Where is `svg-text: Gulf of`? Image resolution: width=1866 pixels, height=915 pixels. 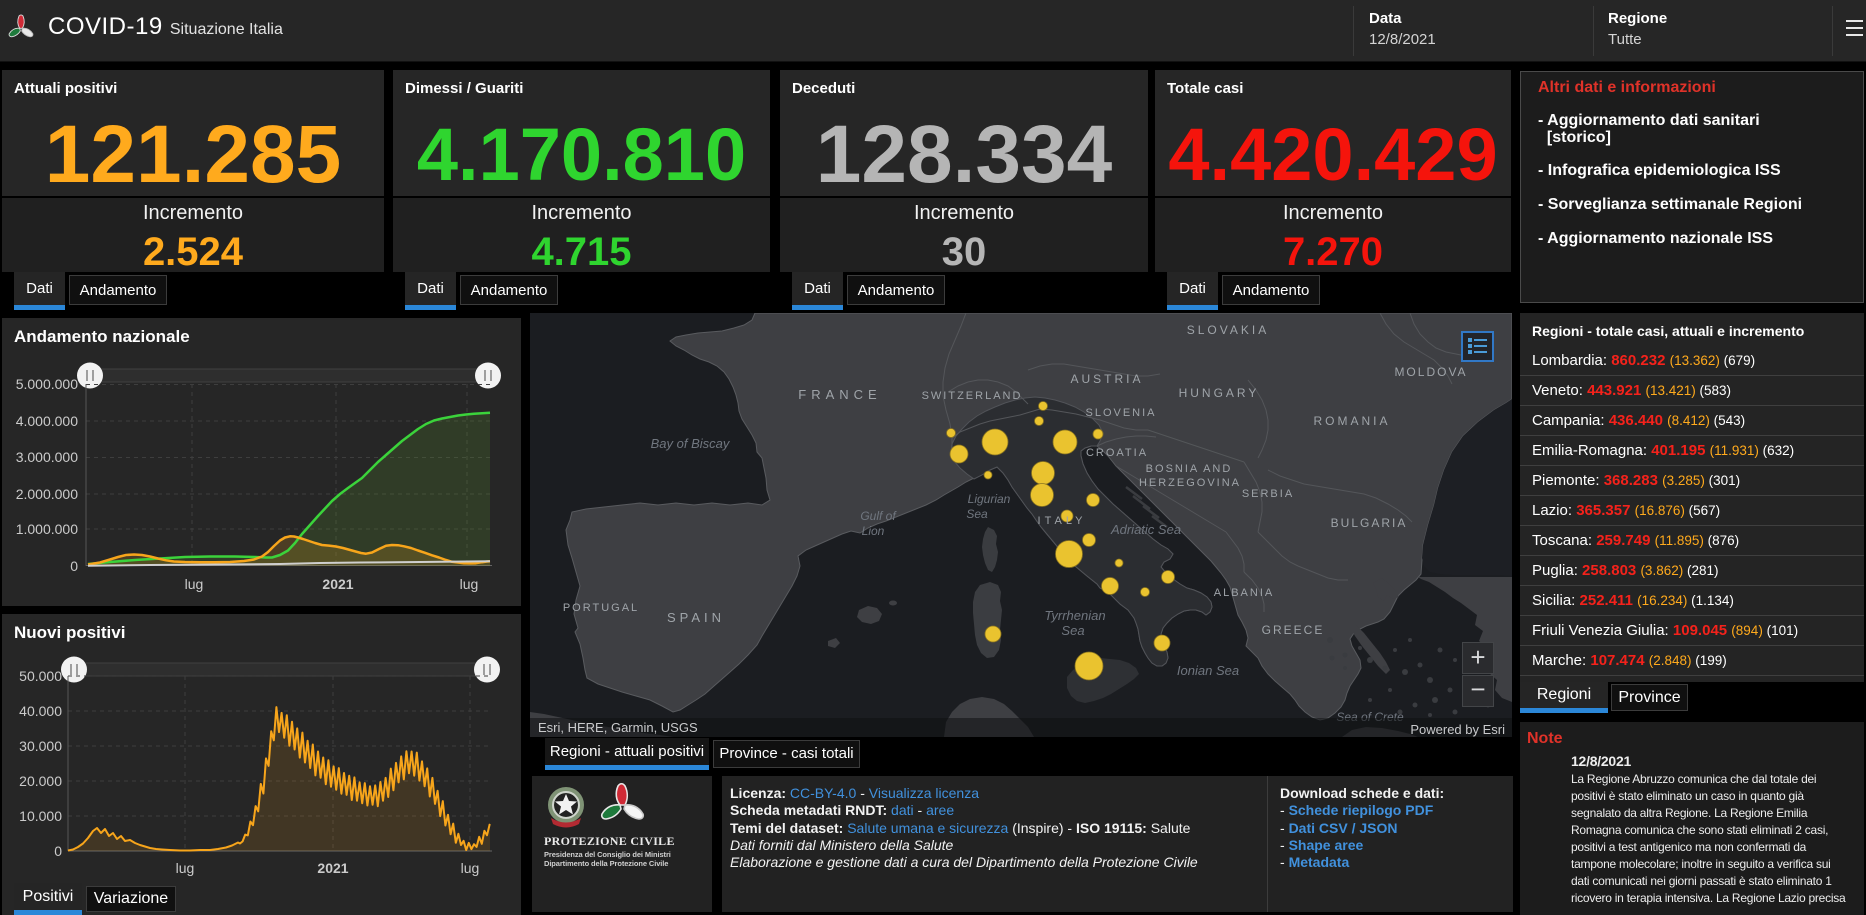
svg-text: Gulf of is located at coordinates (878, 516).